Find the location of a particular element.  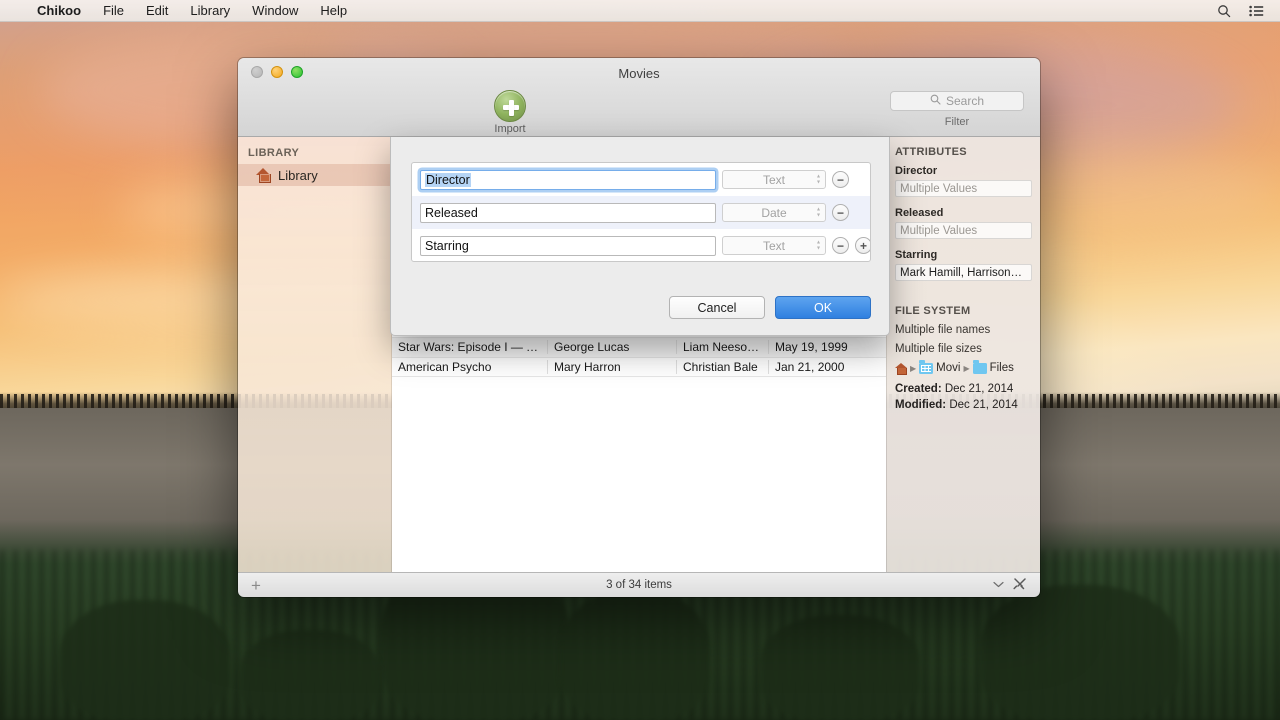

import-button-label: Import is located at coordinates (510, 129).